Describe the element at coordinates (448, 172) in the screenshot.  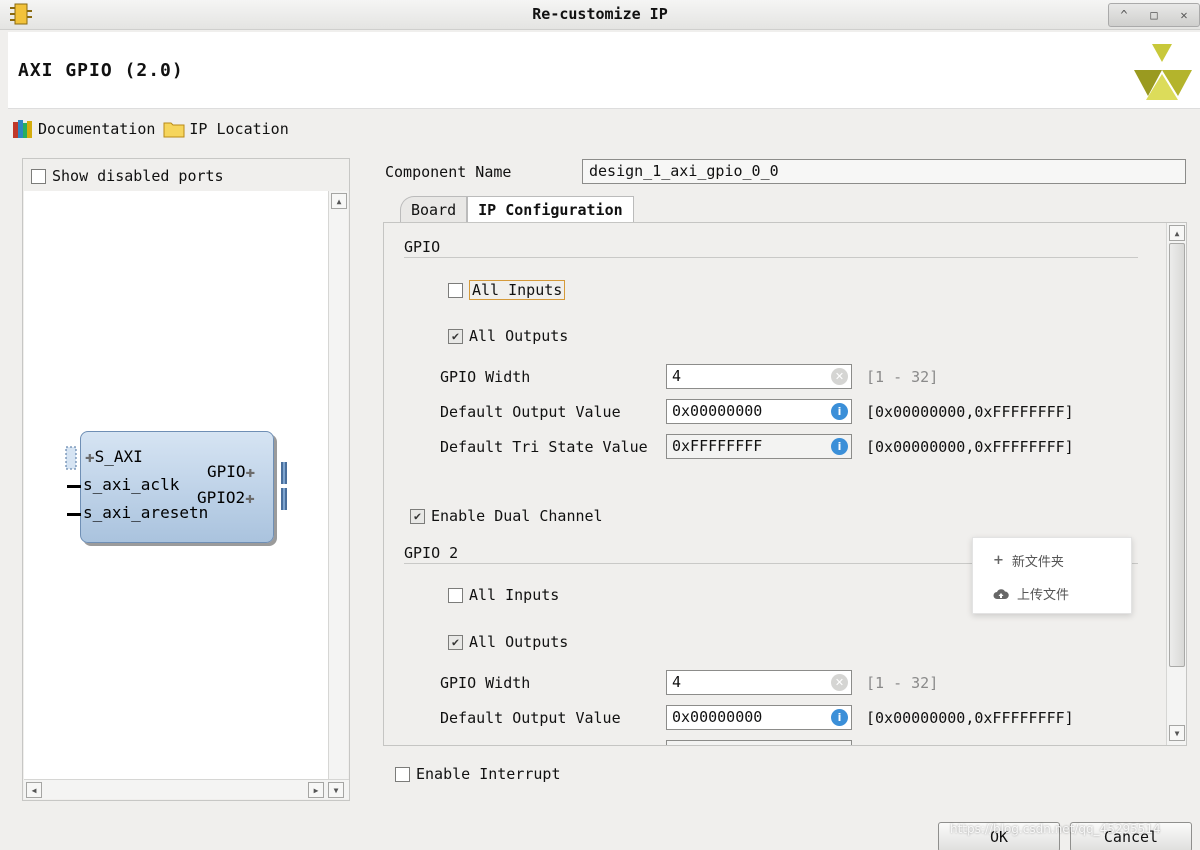
I see `component-name-label: Component Name` at that location.